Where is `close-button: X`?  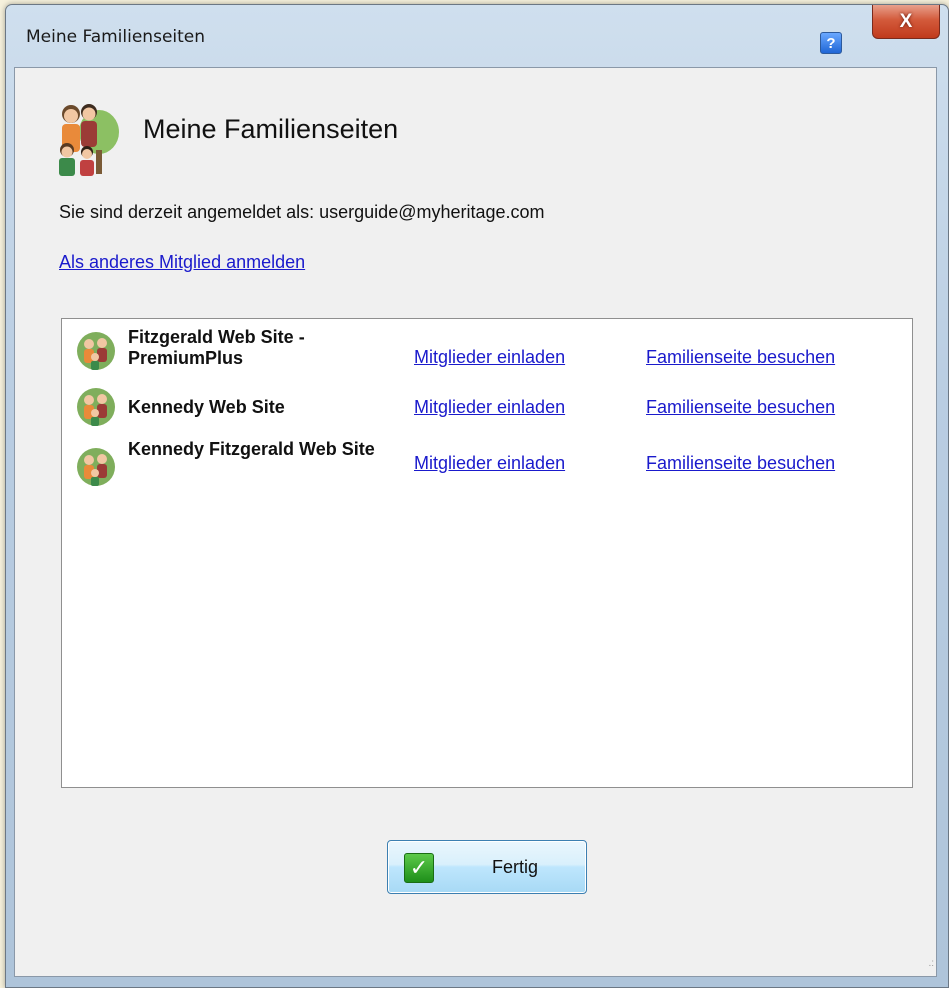 close-button: X is located at coordinates (906, 22).